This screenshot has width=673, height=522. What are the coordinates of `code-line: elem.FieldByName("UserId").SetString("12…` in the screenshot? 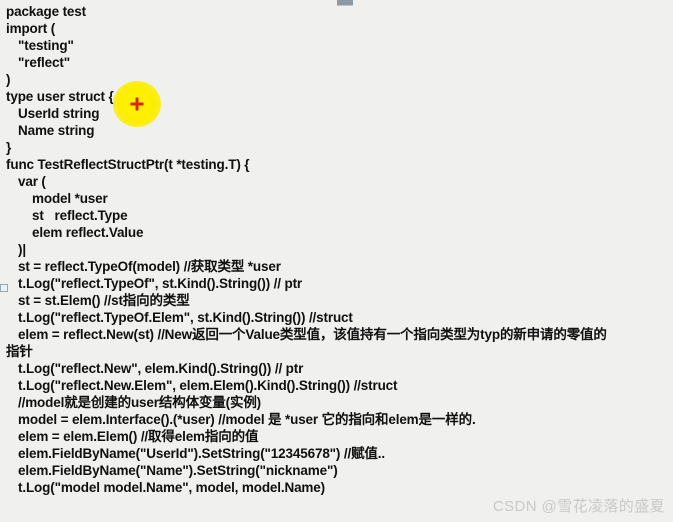 It's located at (201, 453).